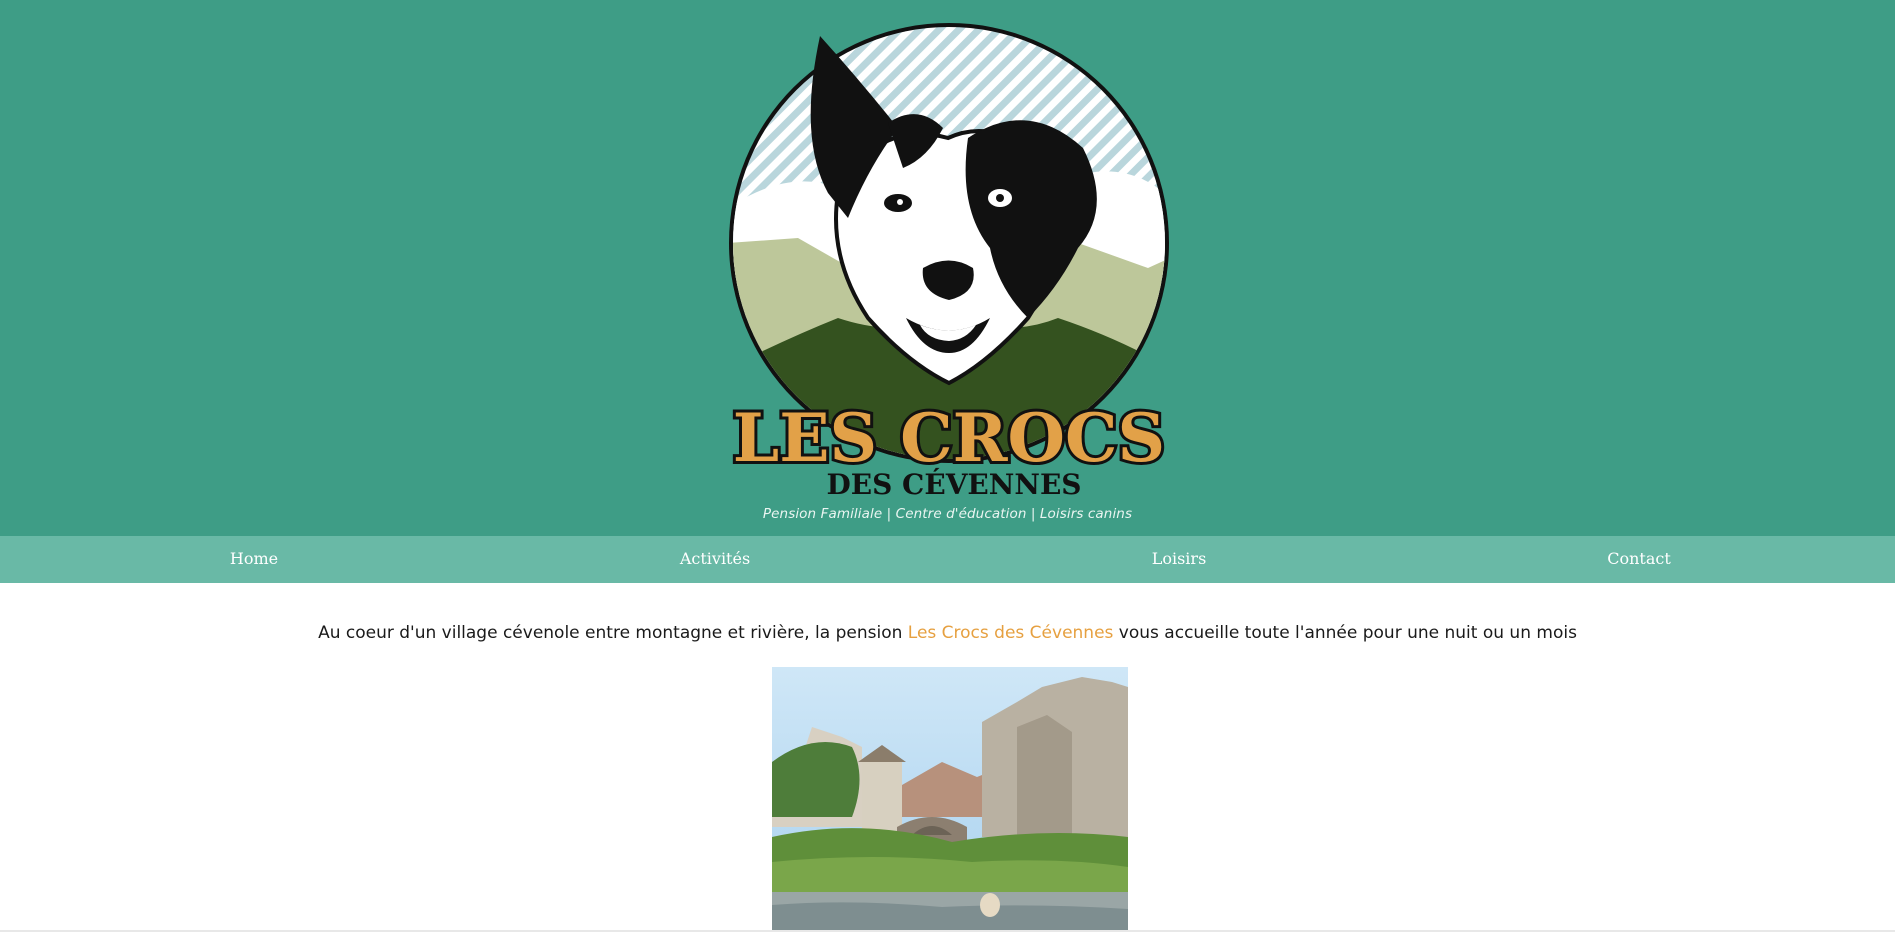 This screenshot has width=1895, height=932. Describe the element at coordinates (1179, 558) in the screenshot. I see `nav-item-loisirs: Loisirs` at that location.